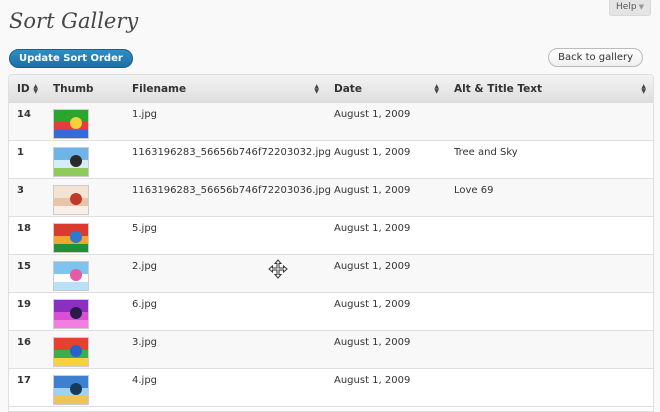 This screenshot has height=412, width=660. Describe the element at coordinates (27, 121) in the screenshot. I see `cell-id: 14` at that location.